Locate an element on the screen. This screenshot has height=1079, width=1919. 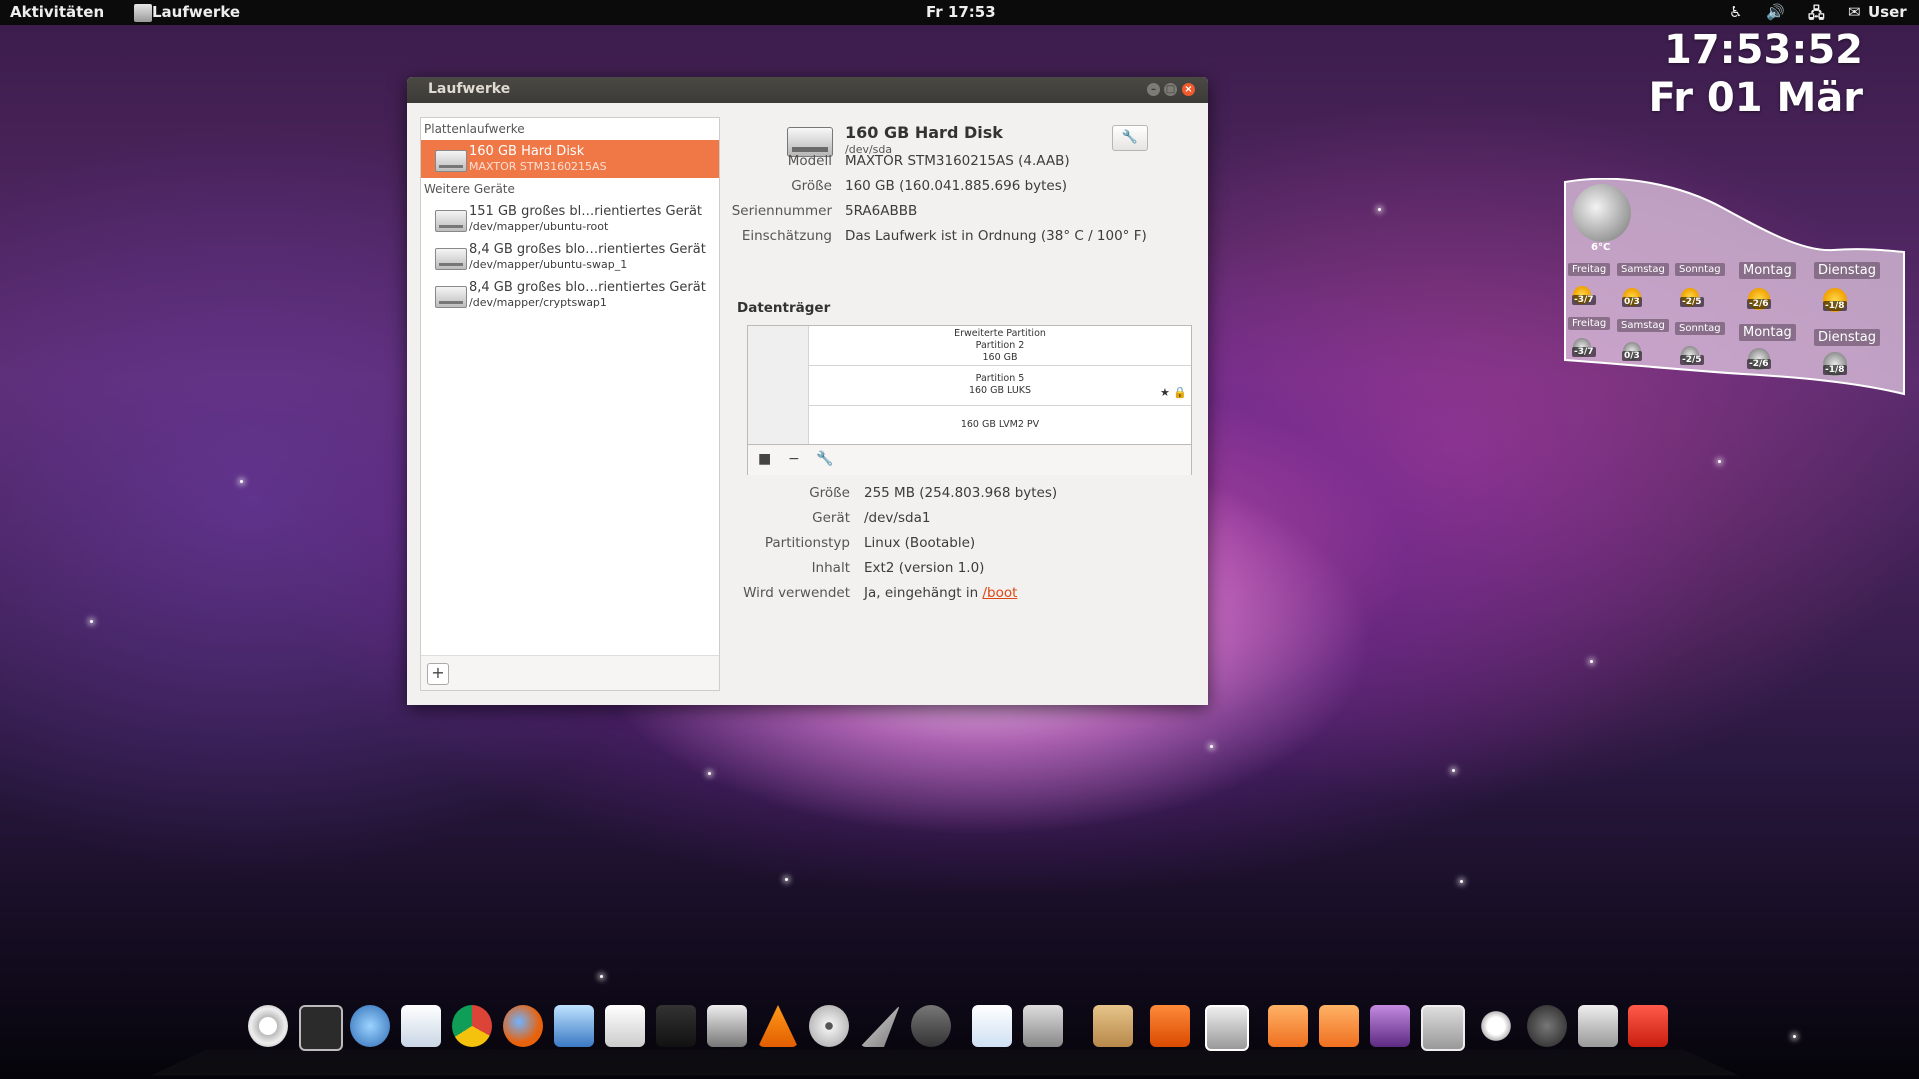
chrome-icon is located at coordinates (472, 1026).